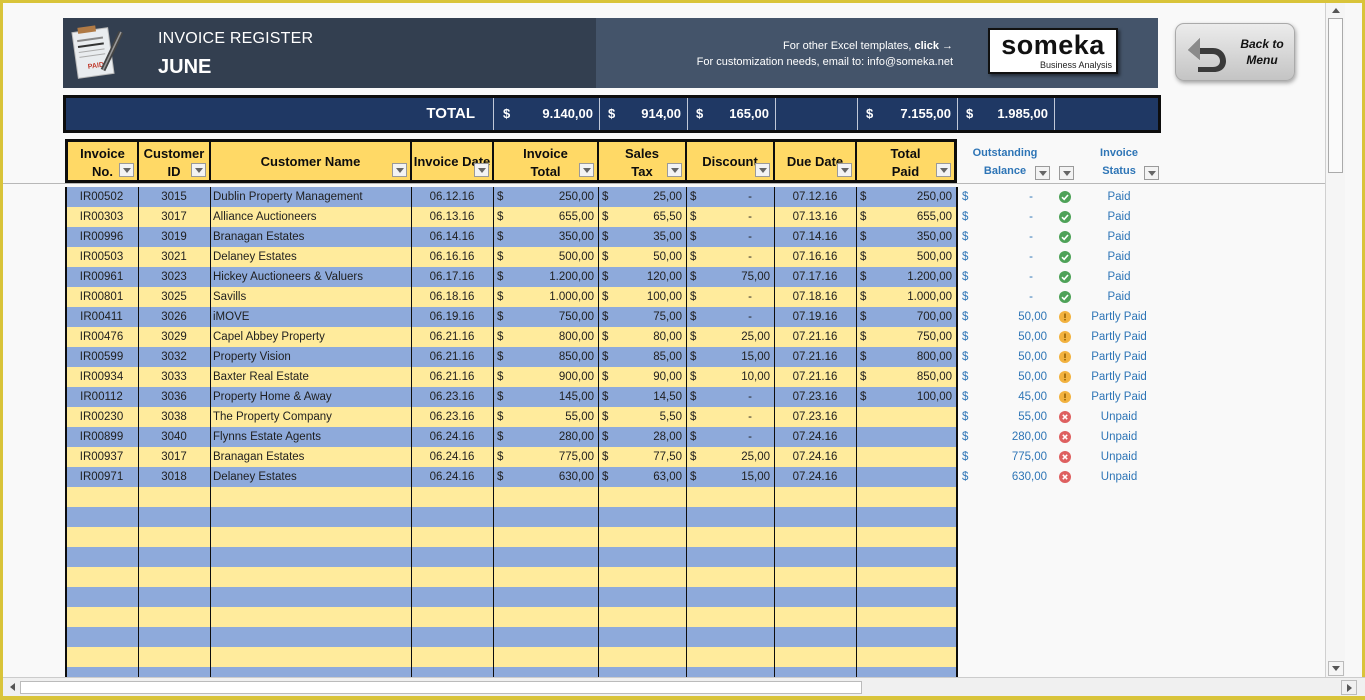  I want to click on cell-total-paid: $100,00, so click(906, 397).